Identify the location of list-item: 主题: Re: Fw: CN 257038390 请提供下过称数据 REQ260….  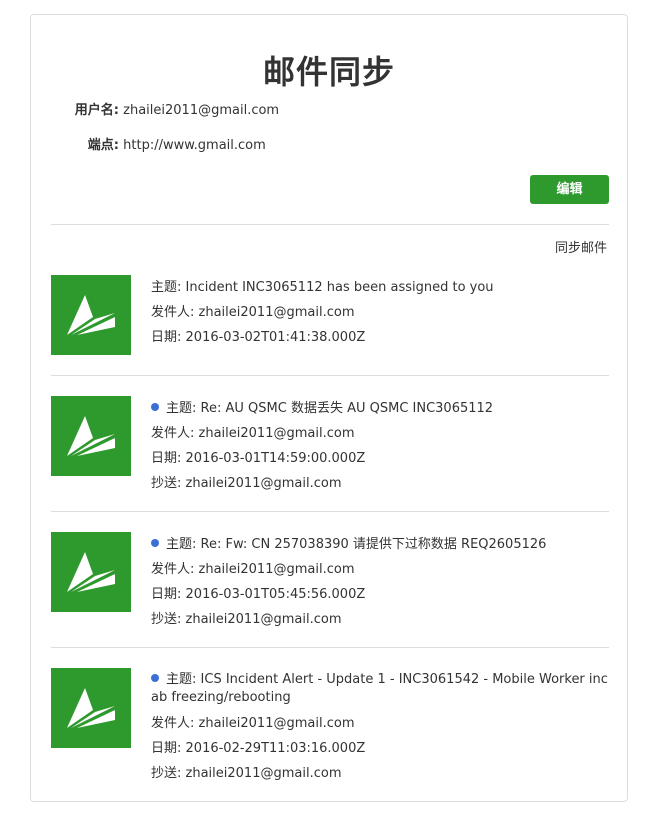
(330, 589).